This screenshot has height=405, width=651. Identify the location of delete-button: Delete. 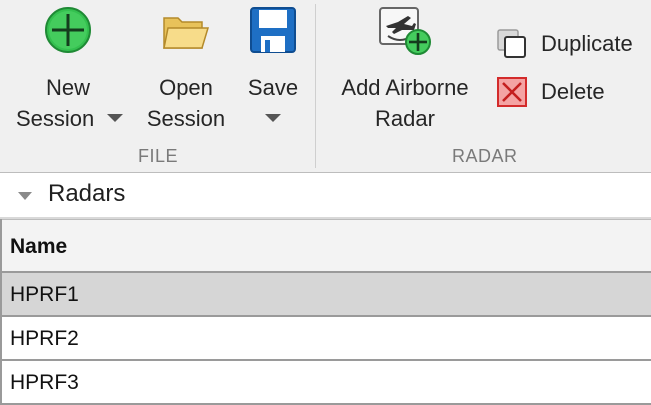
(571, 92).